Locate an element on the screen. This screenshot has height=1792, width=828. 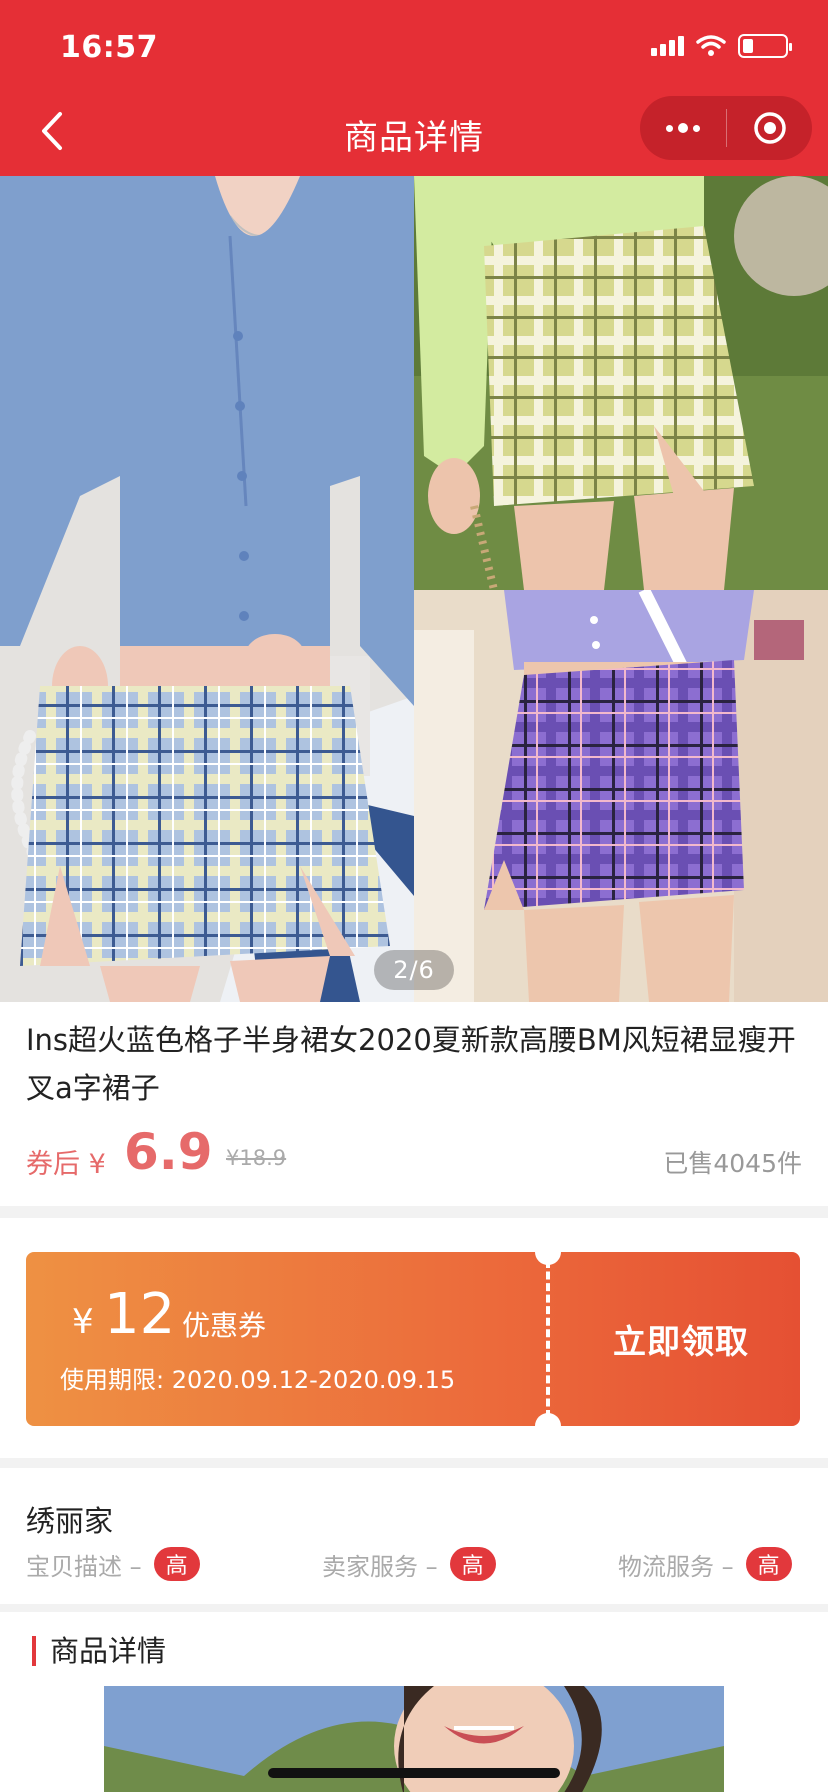
price-prefix: 券后 ¥ is located at coordinates (66, 1164).